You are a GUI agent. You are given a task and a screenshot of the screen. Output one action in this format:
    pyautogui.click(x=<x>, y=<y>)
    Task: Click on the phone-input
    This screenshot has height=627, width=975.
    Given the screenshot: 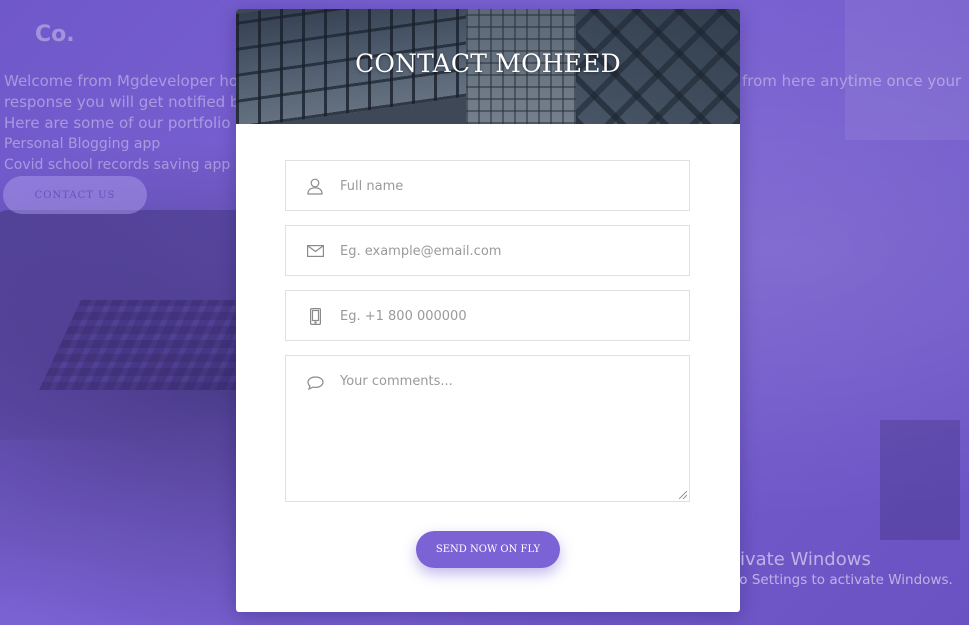 What is the action you would take?
    pyautogui.click(x=509, y=316)
    